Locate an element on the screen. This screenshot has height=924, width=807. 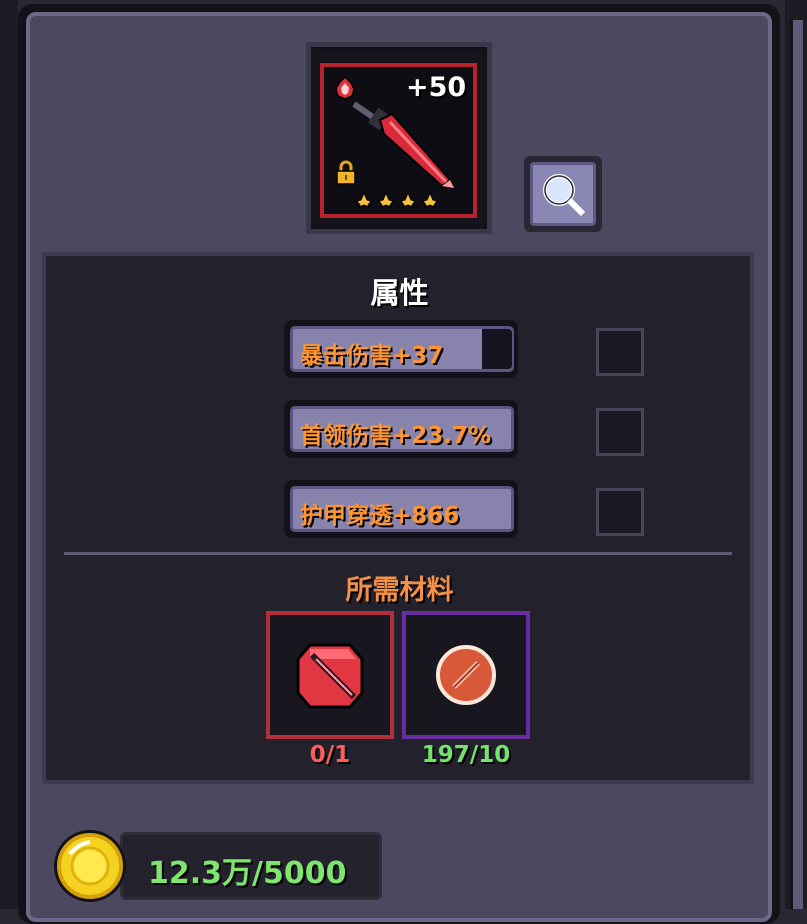
material-count: 0/1 is located at coordinates (330, 755).